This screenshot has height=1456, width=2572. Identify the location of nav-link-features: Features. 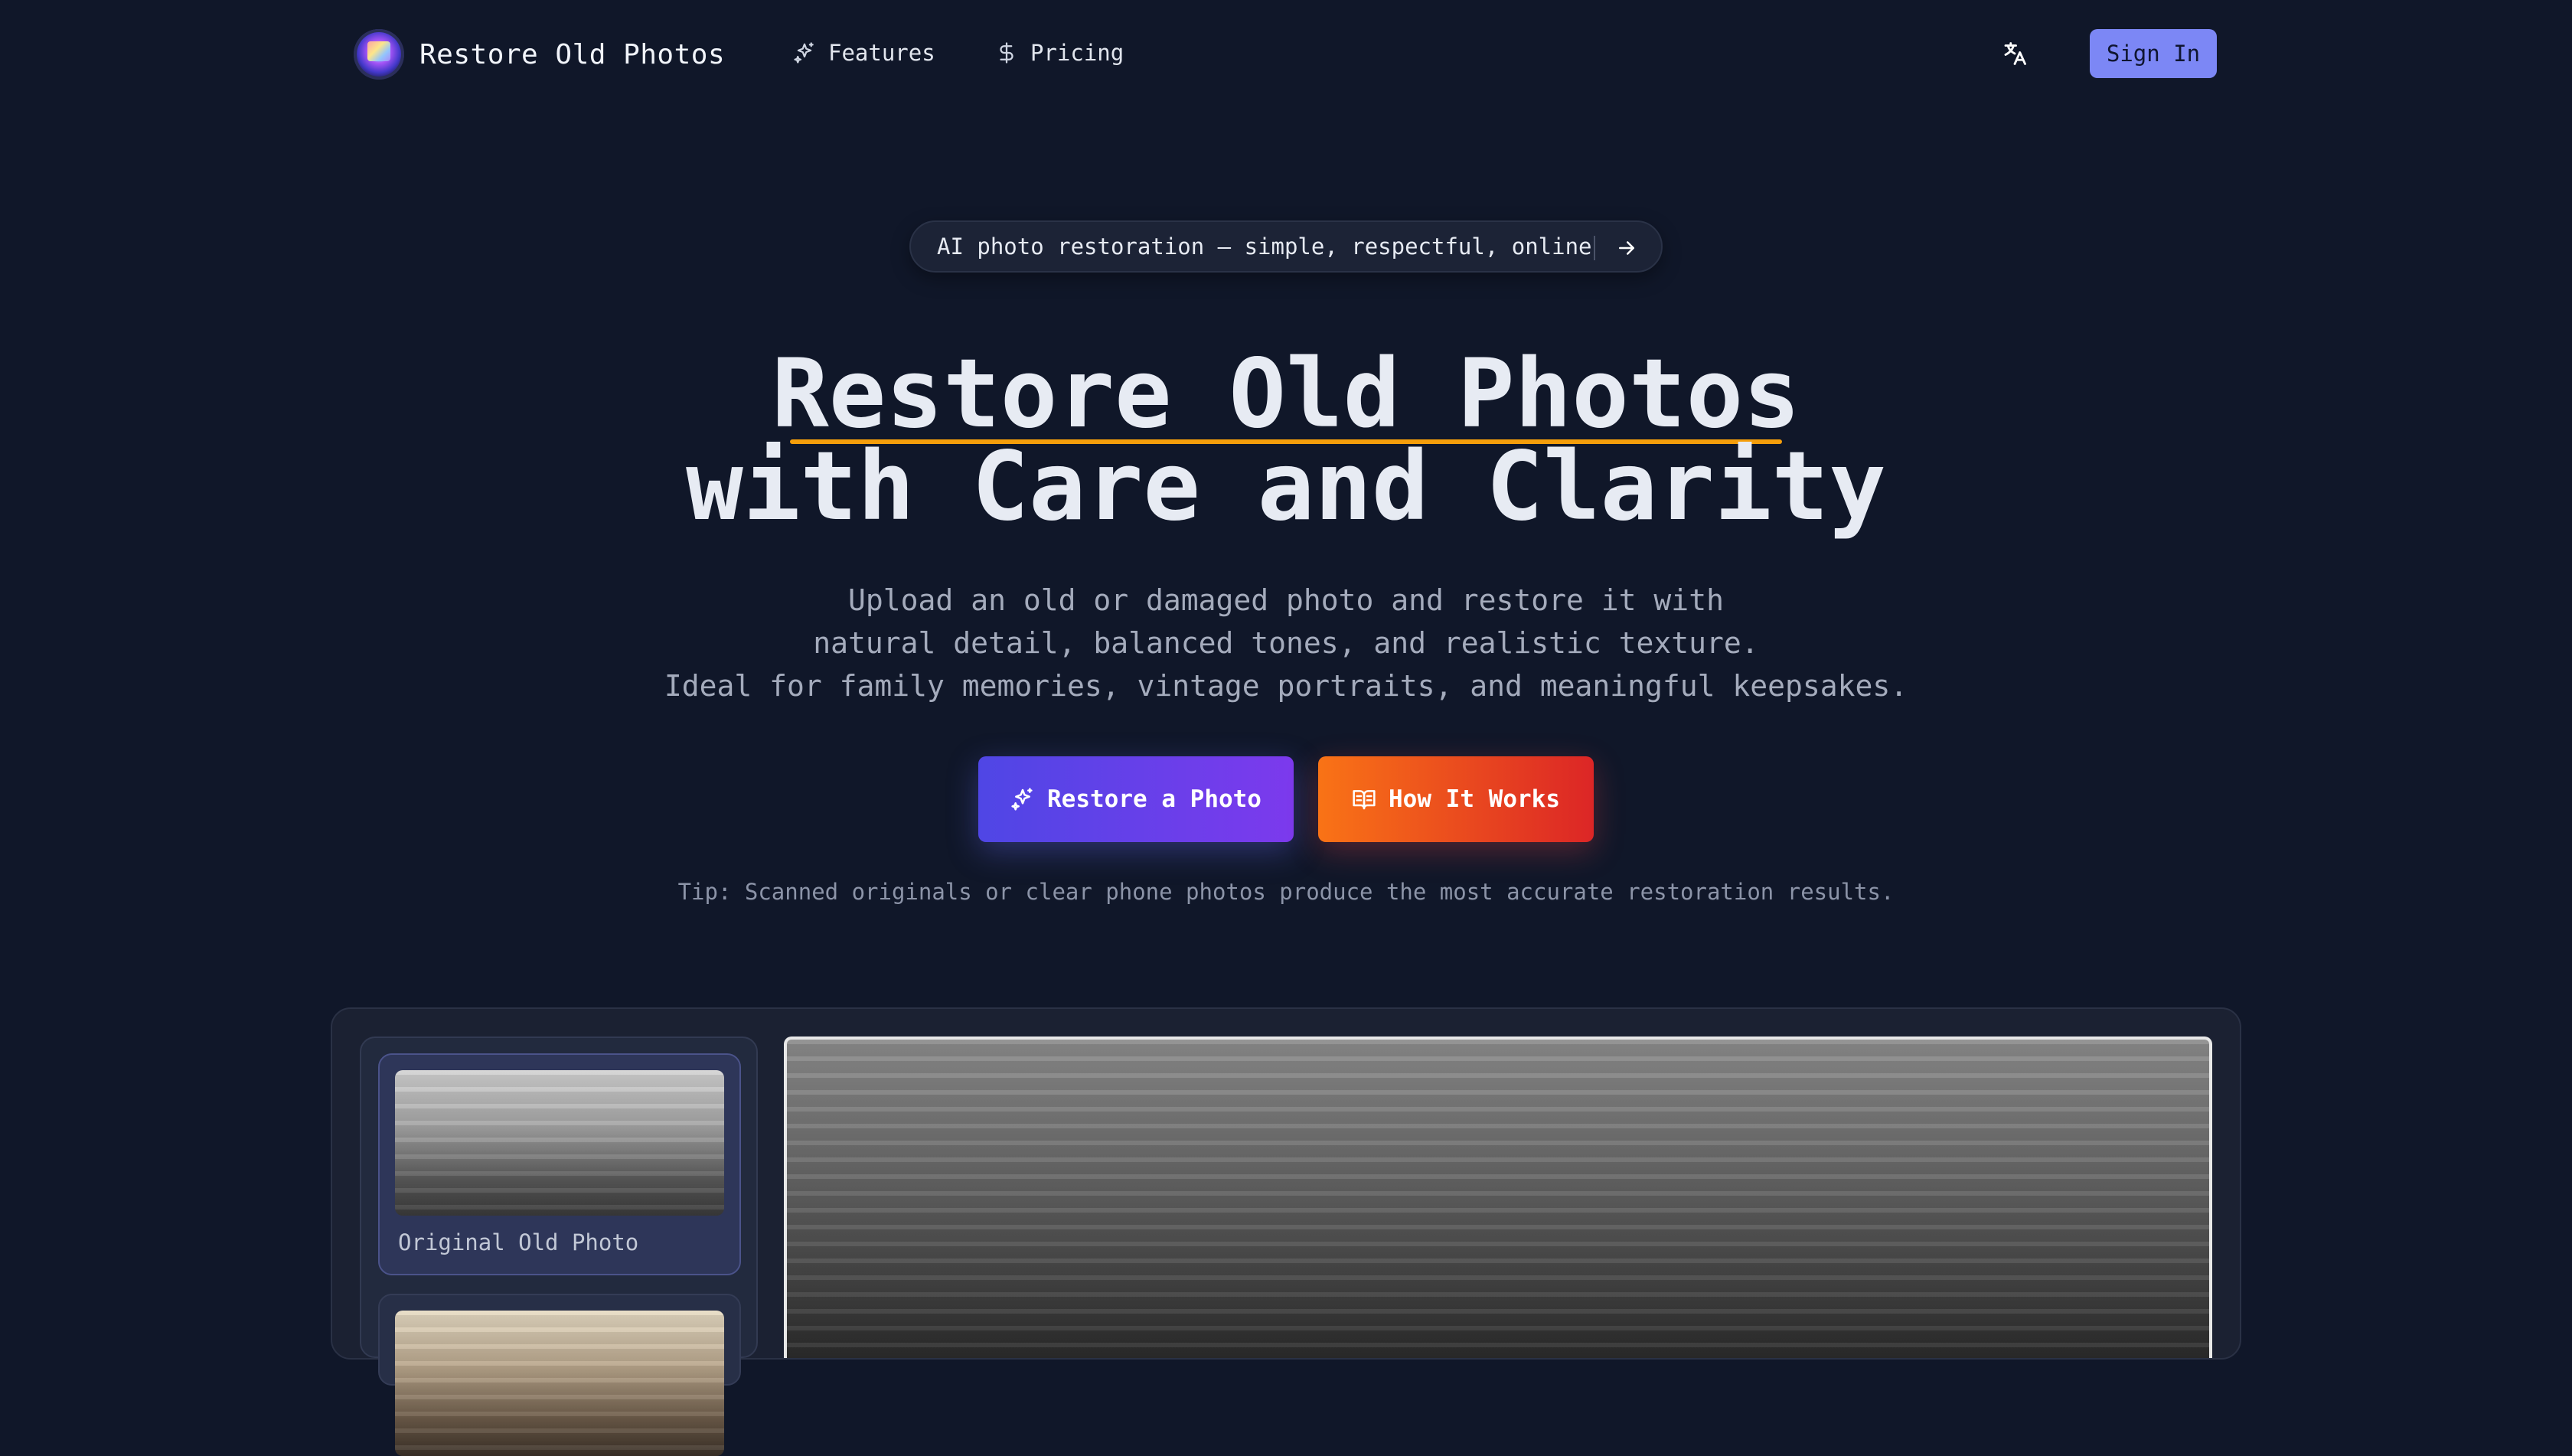
(864, 53).